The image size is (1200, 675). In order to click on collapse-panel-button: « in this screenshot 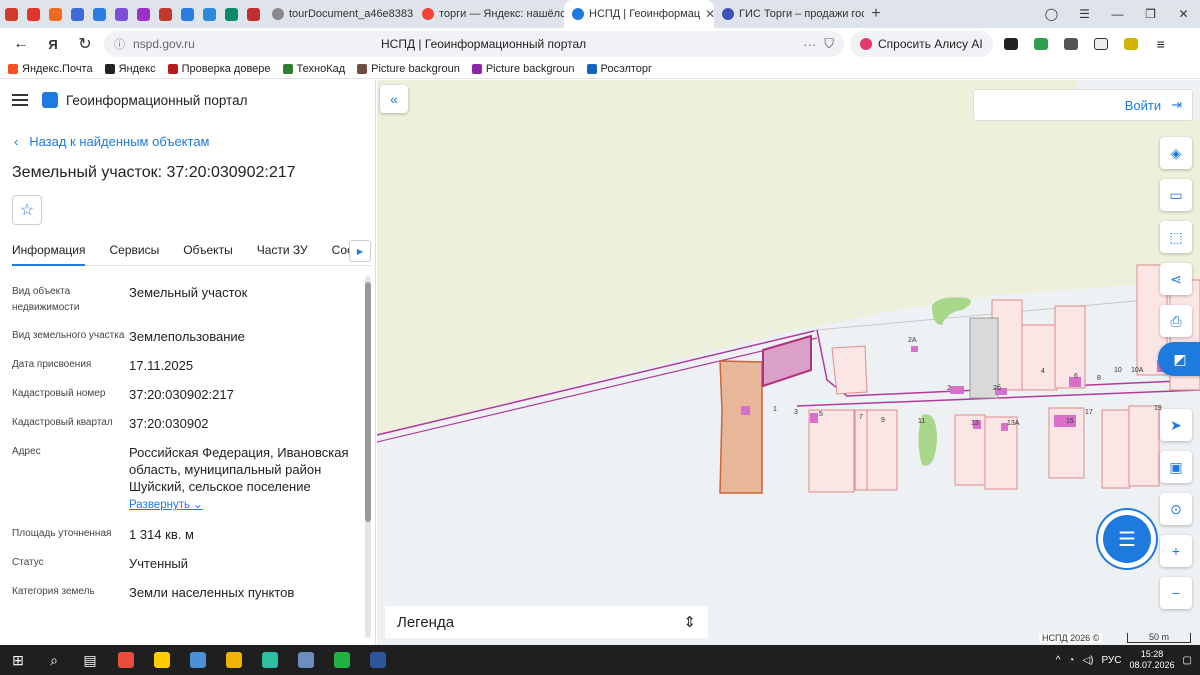, I will do `click(394, 99)`.